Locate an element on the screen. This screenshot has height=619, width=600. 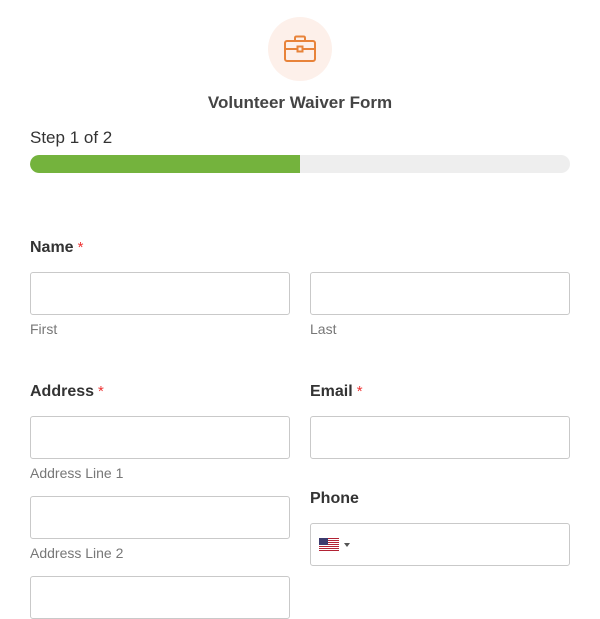
last-name-sublabel: Last is located at coordinates (323, 329).